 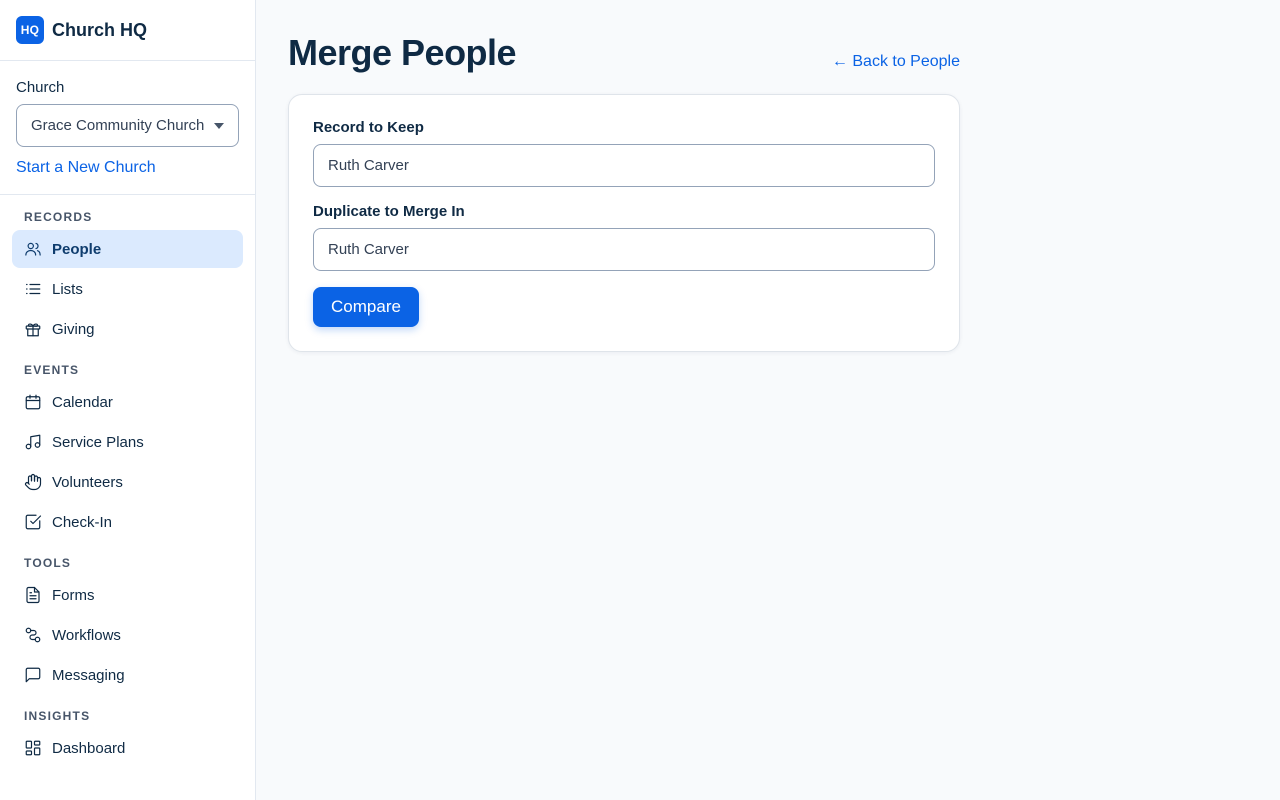 I want to click on sidebar-item-volunteers: Volunteers, so click(x=127, y=482).